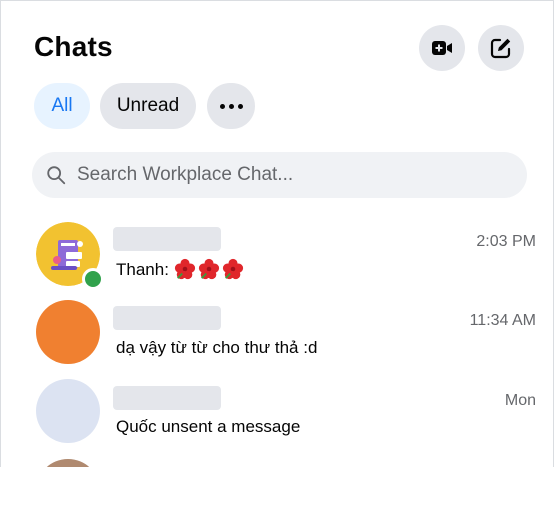 The image size is (556, 528). I want to click on online-status-indicator, so click(93, 279).